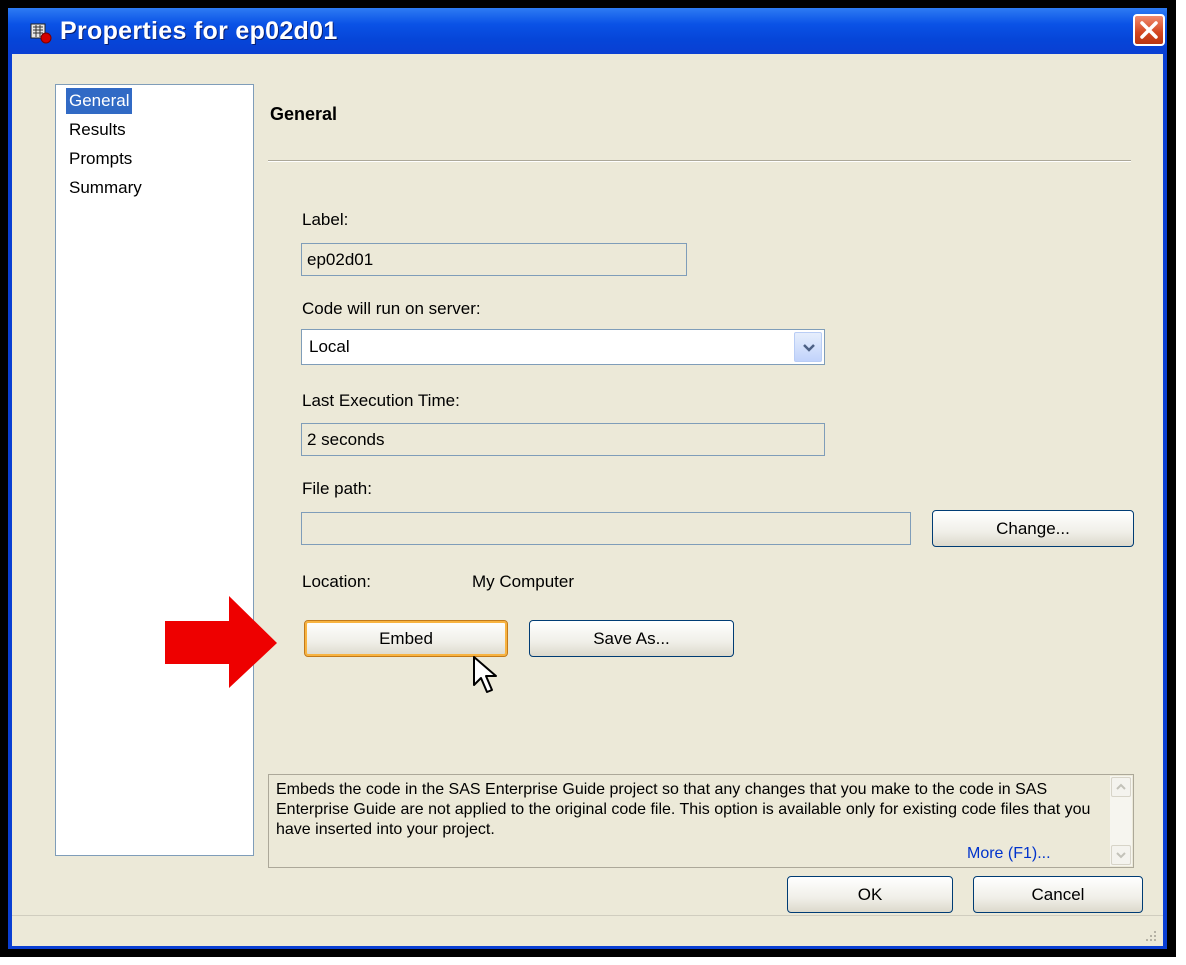 Image resolution: width=1186 pixels, height=965 pixels. What do you see at coordinates (221, 642) in the screenshot?
I see `red-arrow-annotation-icon` at bounding box center [221, 642].